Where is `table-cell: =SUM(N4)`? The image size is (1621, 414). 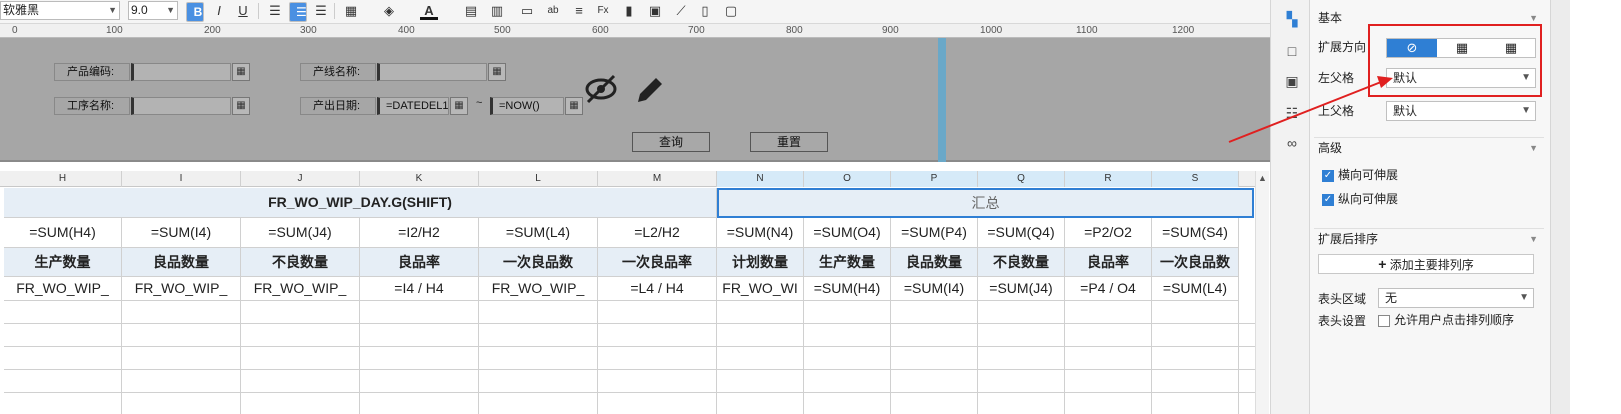
table-cell: =SUM(N4) is located at coordinates (760, 233).